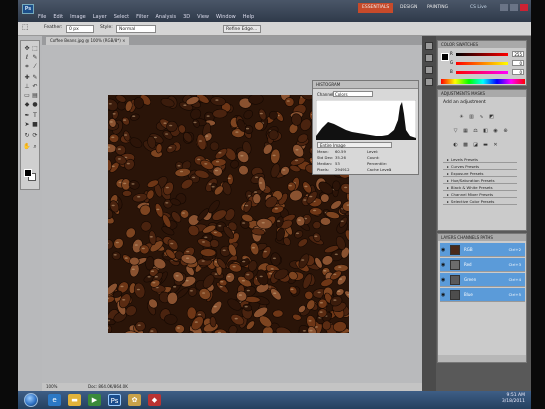 Image resolution: width=545 pixels, height=409 pixels. I want to click on document-size: Doc: 864.0K/864.0K, so click(108, 387).